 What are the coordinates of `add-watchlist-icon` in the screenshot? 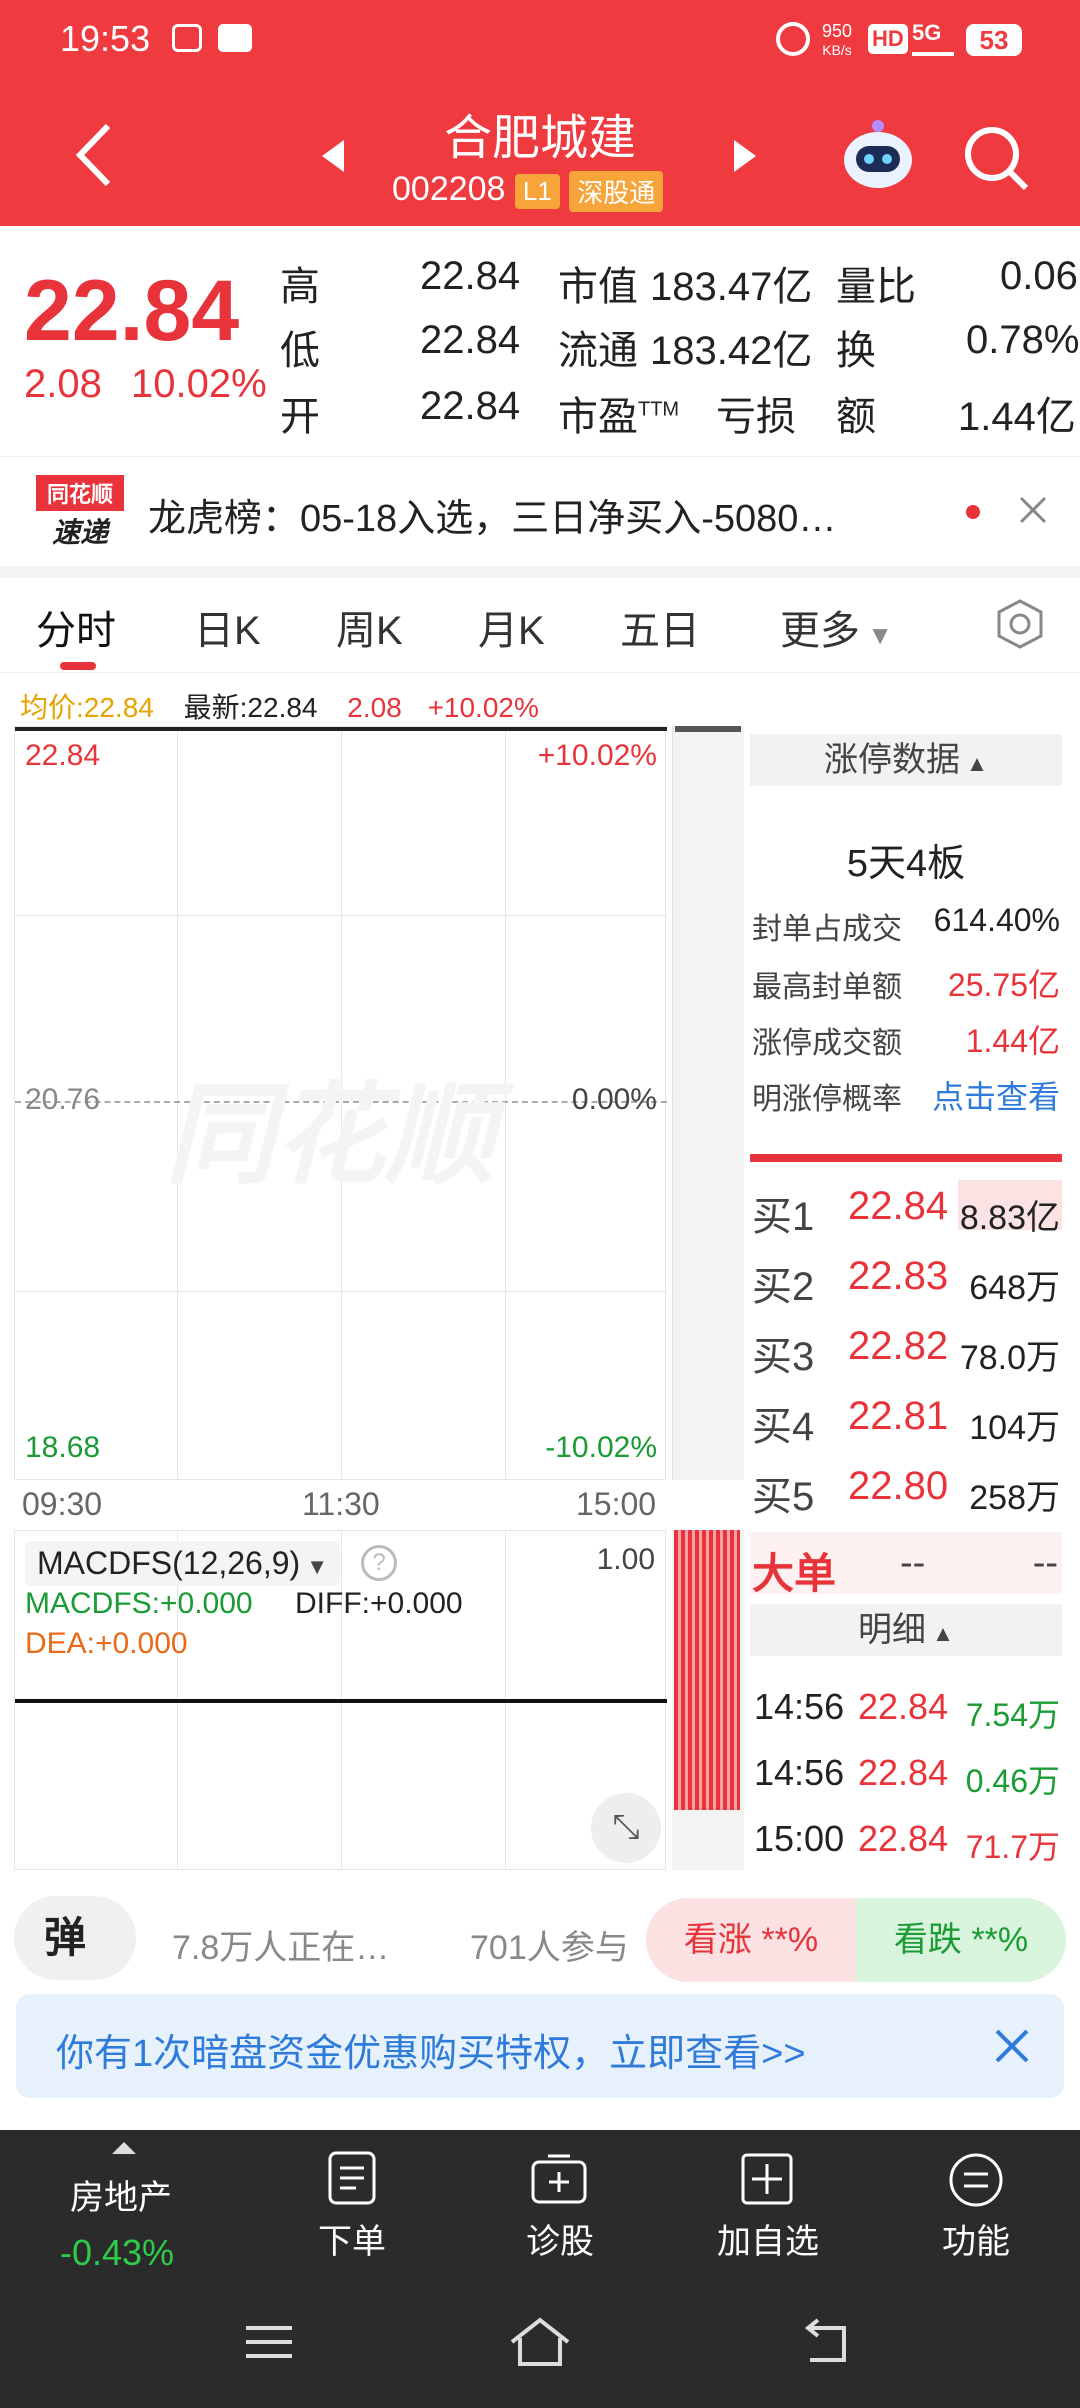 It's located at (767, 2179).